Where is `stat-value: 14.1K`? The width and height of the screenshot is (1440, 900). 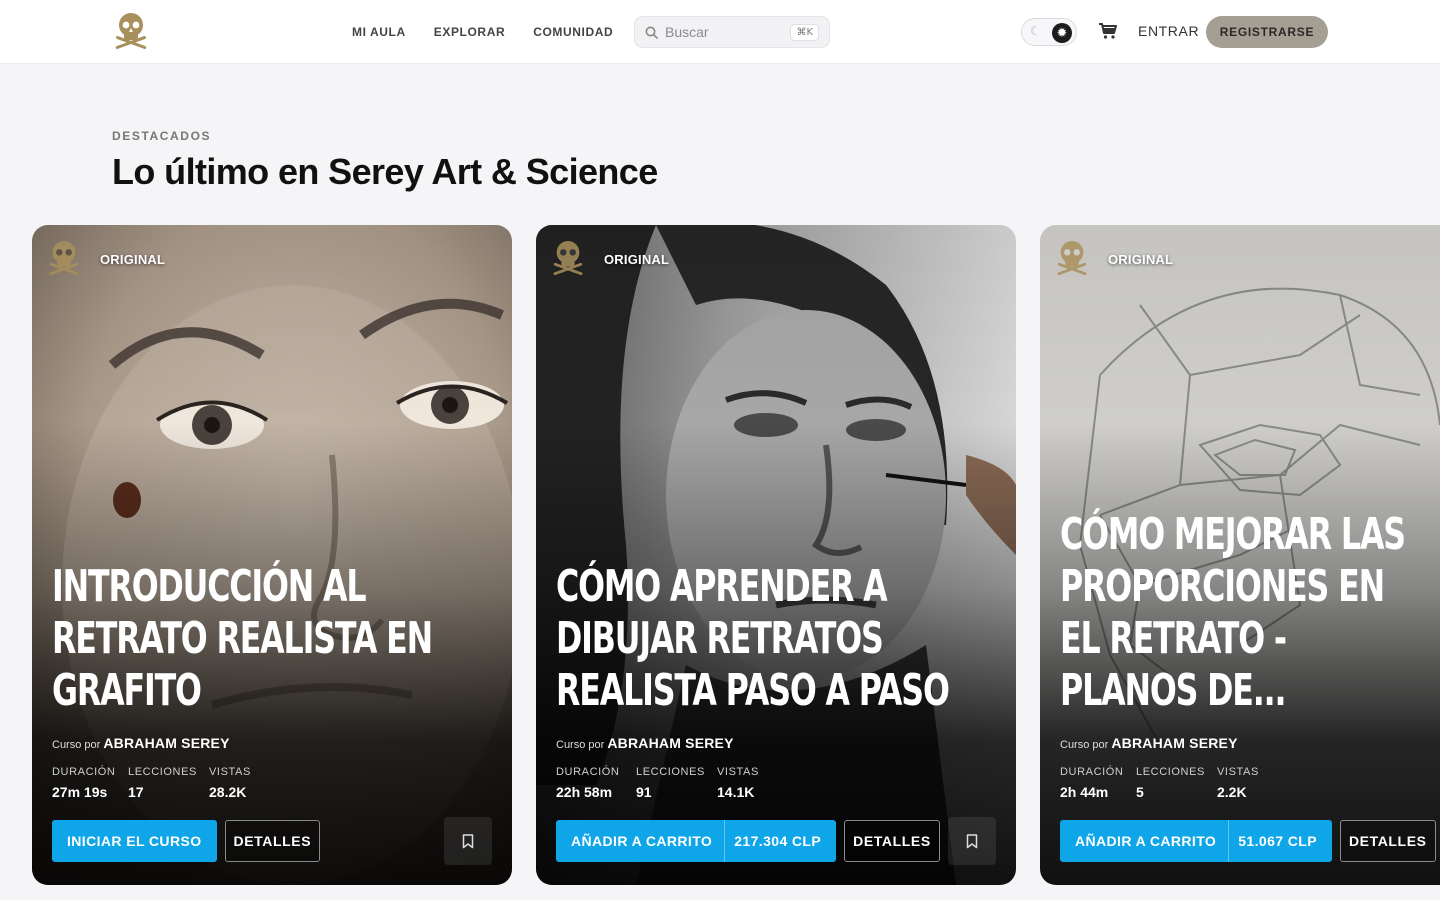 stat-value: 14.1K is located at coordinates (736, 792).